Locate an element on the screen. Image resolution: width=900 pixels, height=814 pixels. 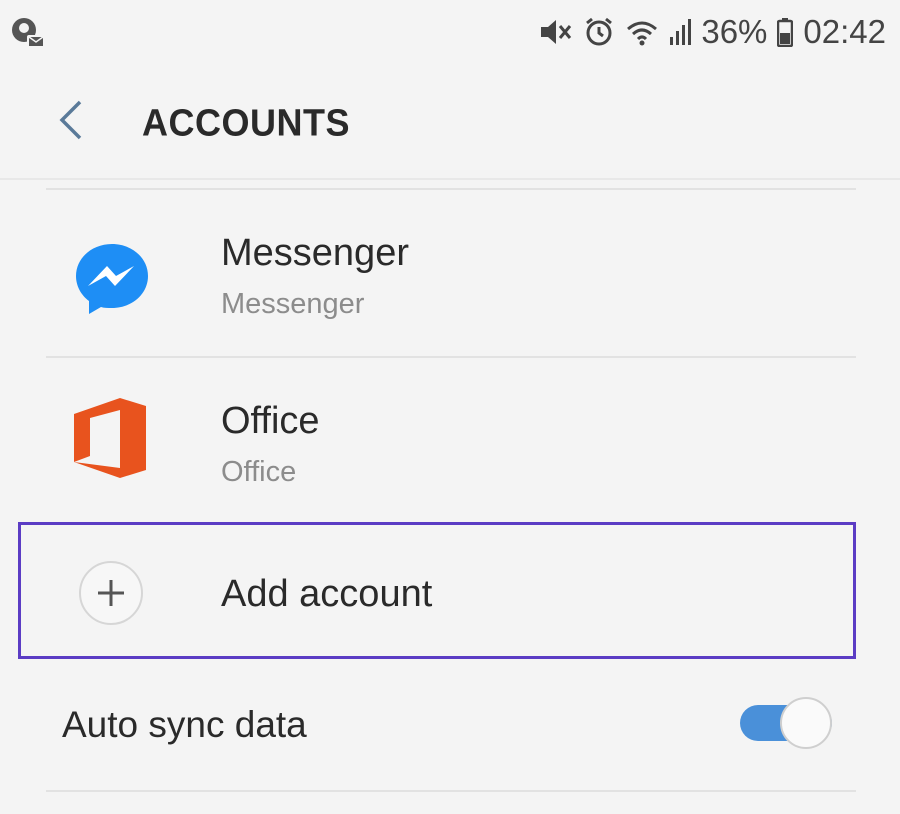
messenger-icon is located at coordinates (112, 278).